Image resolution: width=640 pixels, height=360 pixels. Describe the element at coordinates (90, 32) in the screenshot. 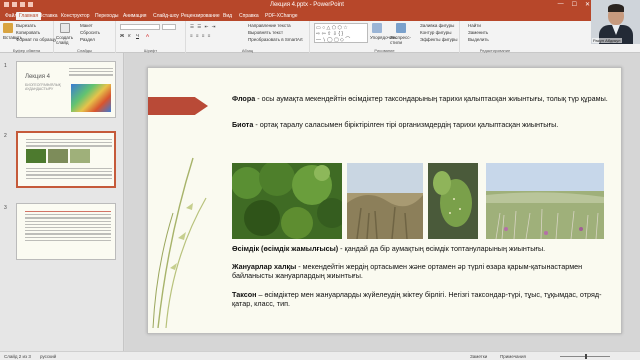

I see `reset-button: Сбросить` at that location.